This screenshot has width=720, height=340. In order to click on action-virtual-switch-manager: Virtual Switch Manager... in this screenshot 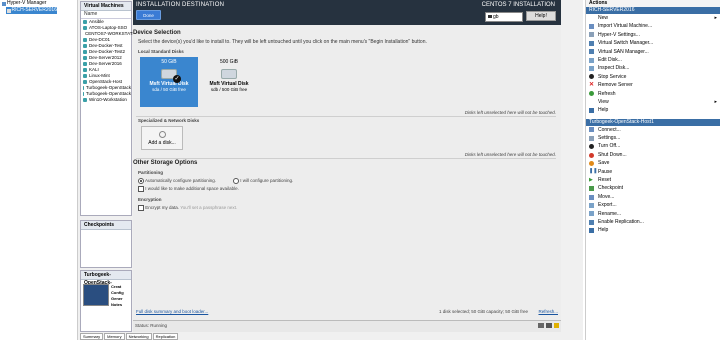, I will do `click(653, 43)`.